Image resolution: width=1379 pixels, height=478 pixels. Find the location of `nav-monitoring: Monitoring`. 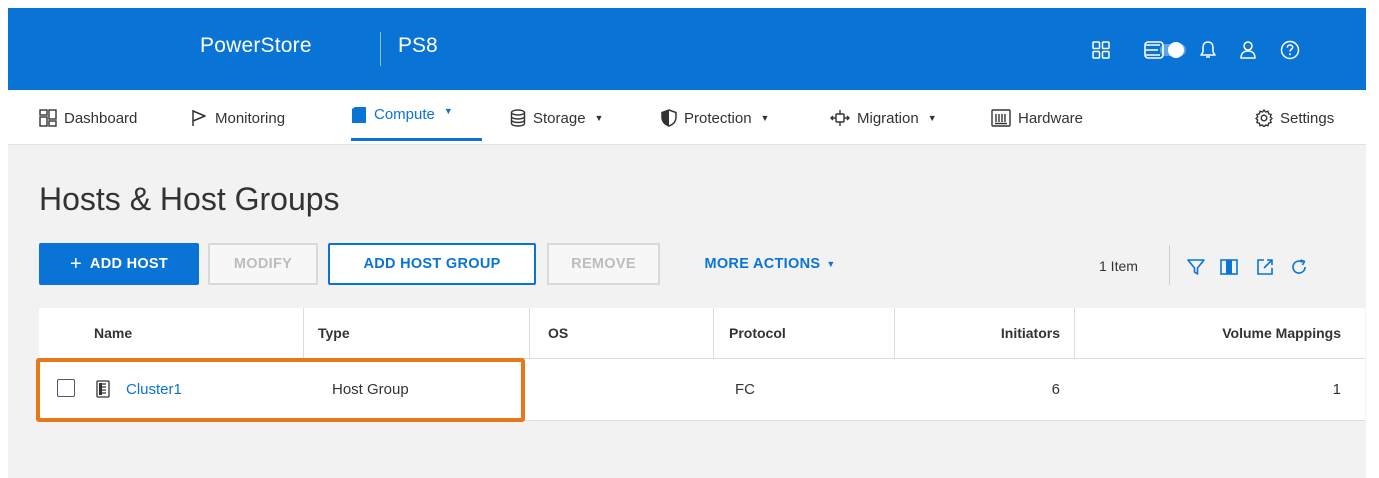

nav-monitoring: Monitoring is located at coordinates (237, 118).